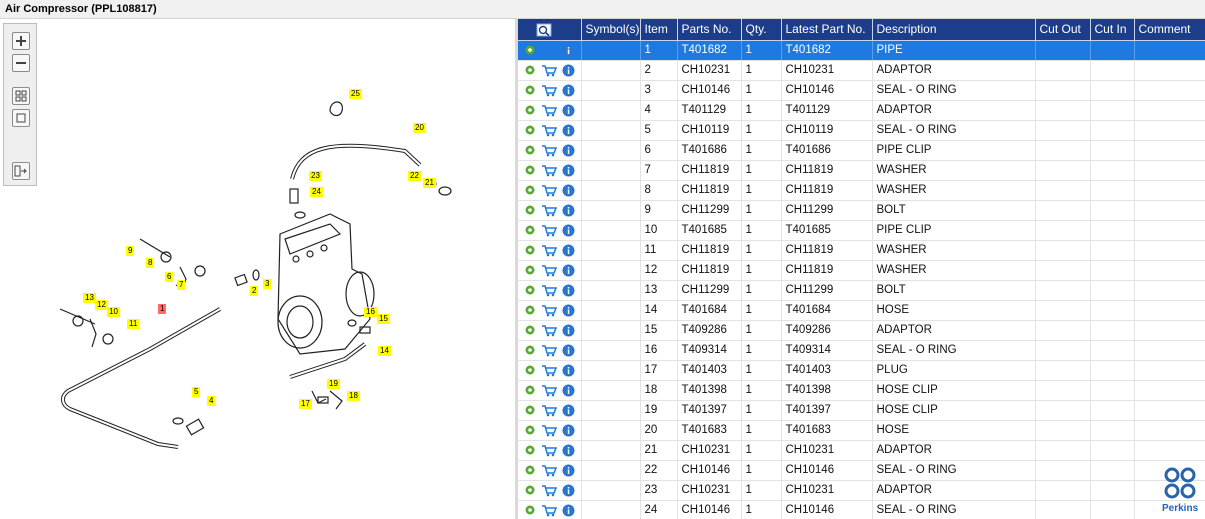  Describe the element at coordinates (861, 70) in the screenshot. I see `table-row: 2 CH10231 1 CH10231 ADAPTOR` at that location.